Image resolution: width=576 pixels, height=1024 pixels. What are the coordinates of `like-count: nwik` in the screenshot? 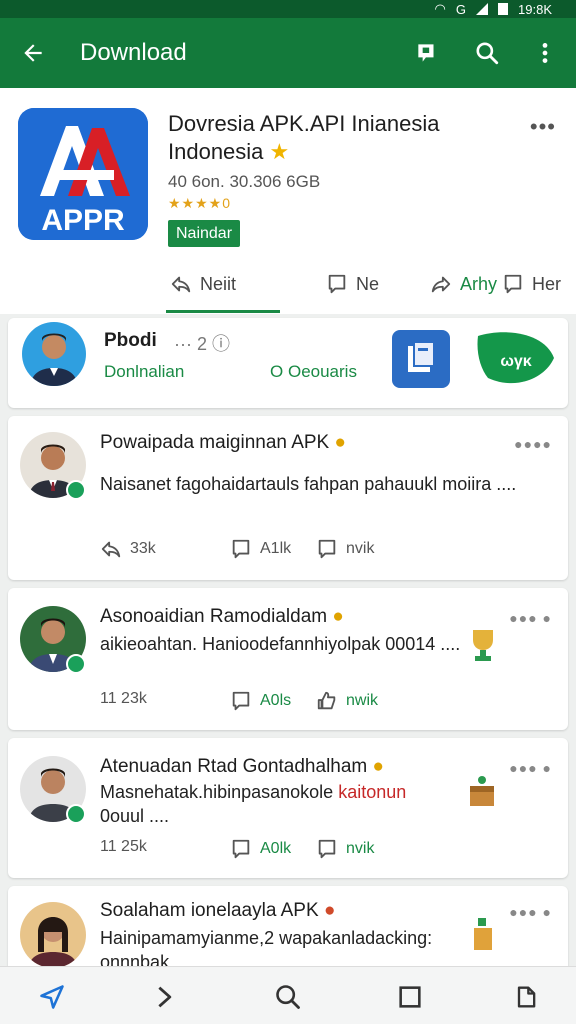 It's located at (362, 700).